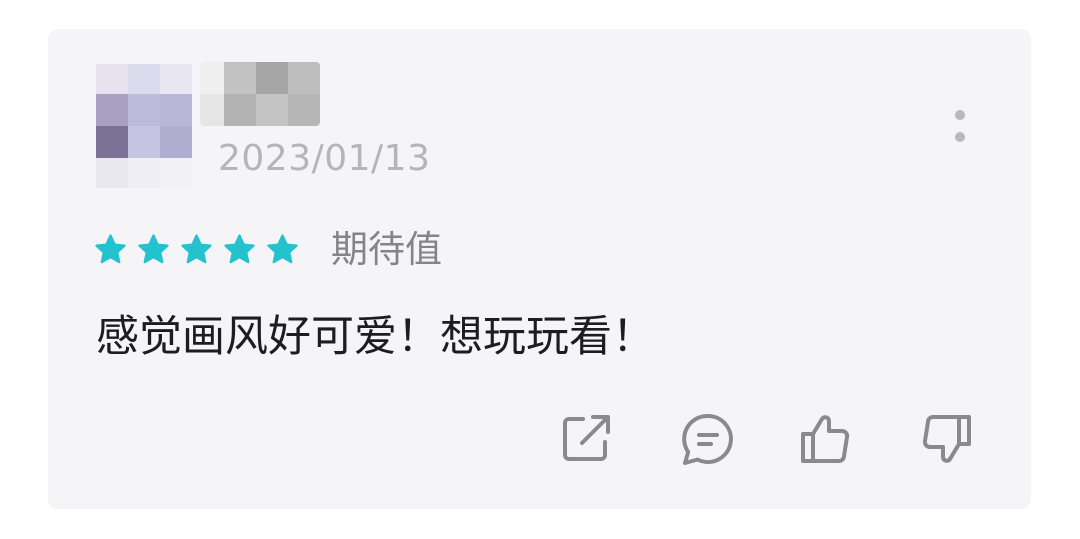  What do you see at coordinates (324, 158) in the screenshot?
I see `review-date: 2023/01/13` at bounding box center [324, 158].